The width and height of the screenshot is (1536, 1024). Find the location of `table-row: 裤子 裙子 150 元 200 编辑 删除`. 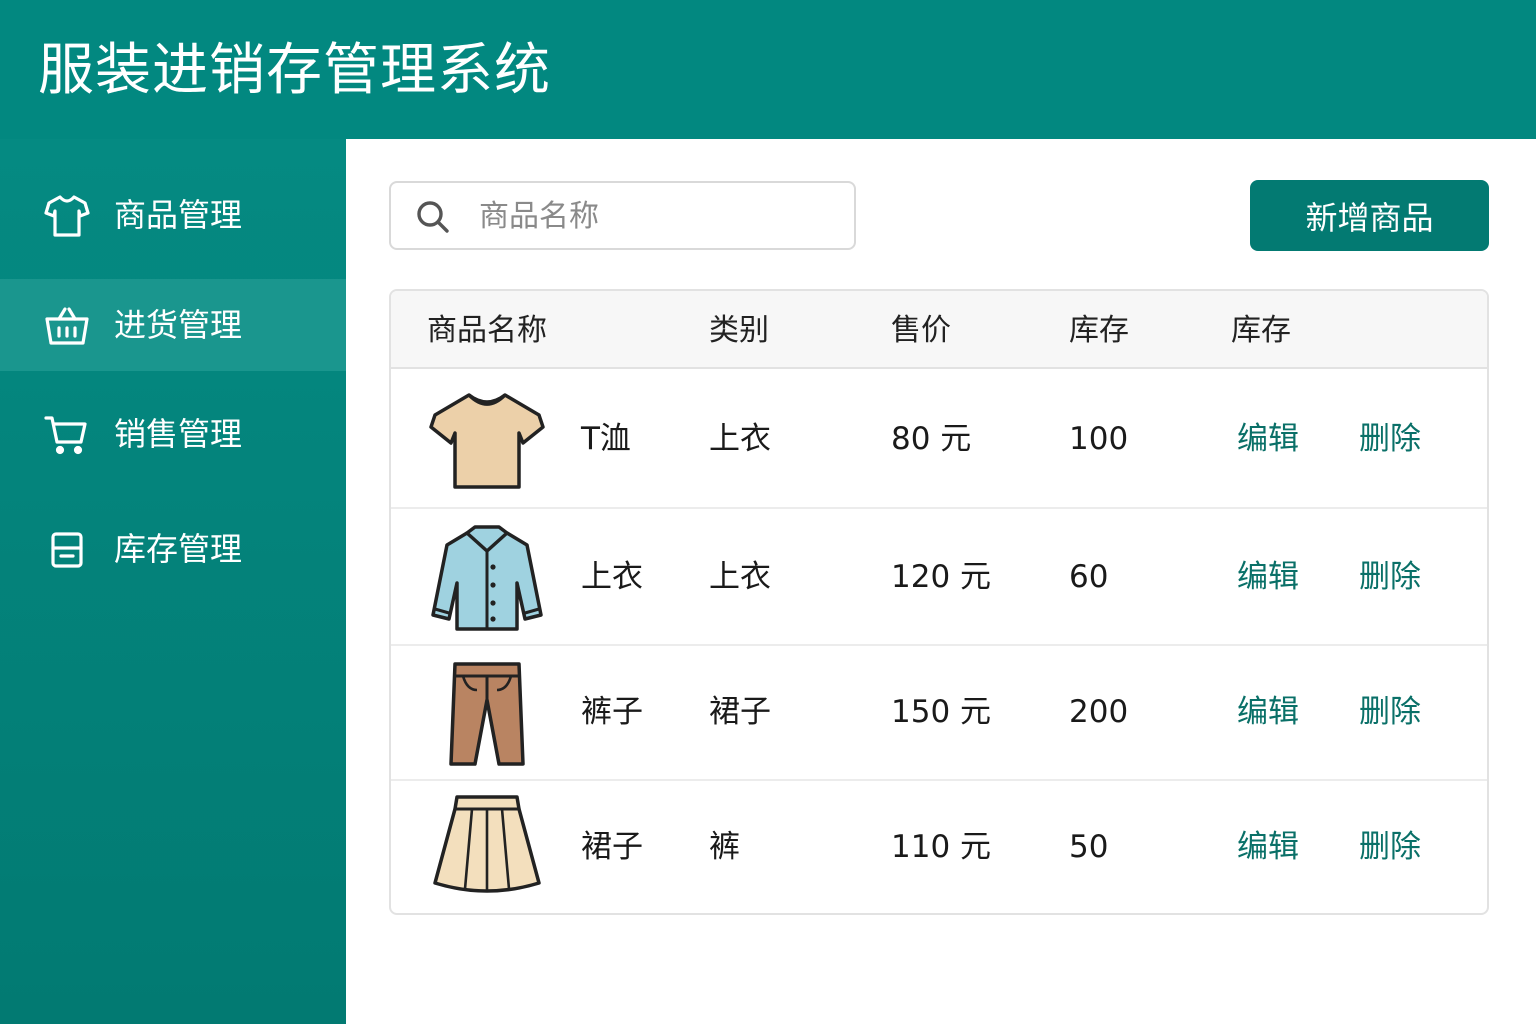

table-row: 裤子 裙子 150 元 200 编辑 删除 is located at coordinates (939, 713).